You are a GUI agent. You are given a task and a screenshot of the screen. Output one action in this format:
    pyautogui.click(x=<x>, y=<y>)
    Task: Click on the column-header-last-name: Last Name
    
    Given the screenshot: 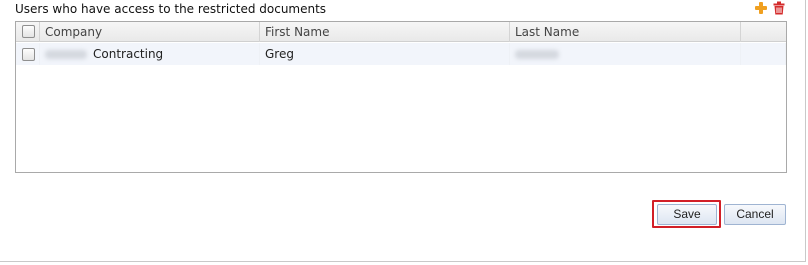 What is the action you would take?
    pyautogui.click(x=625, y=32)
    